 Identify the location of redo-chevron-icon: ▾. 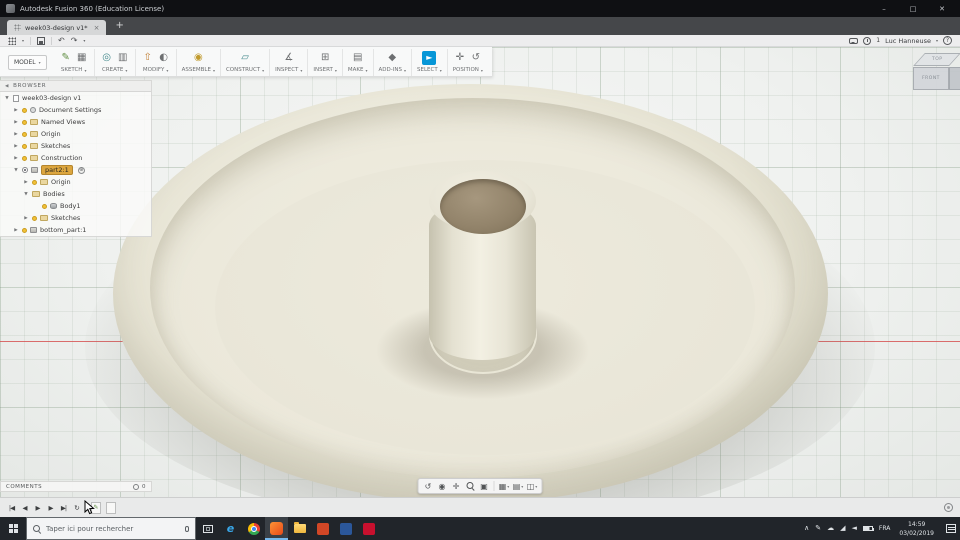
(84, 40).